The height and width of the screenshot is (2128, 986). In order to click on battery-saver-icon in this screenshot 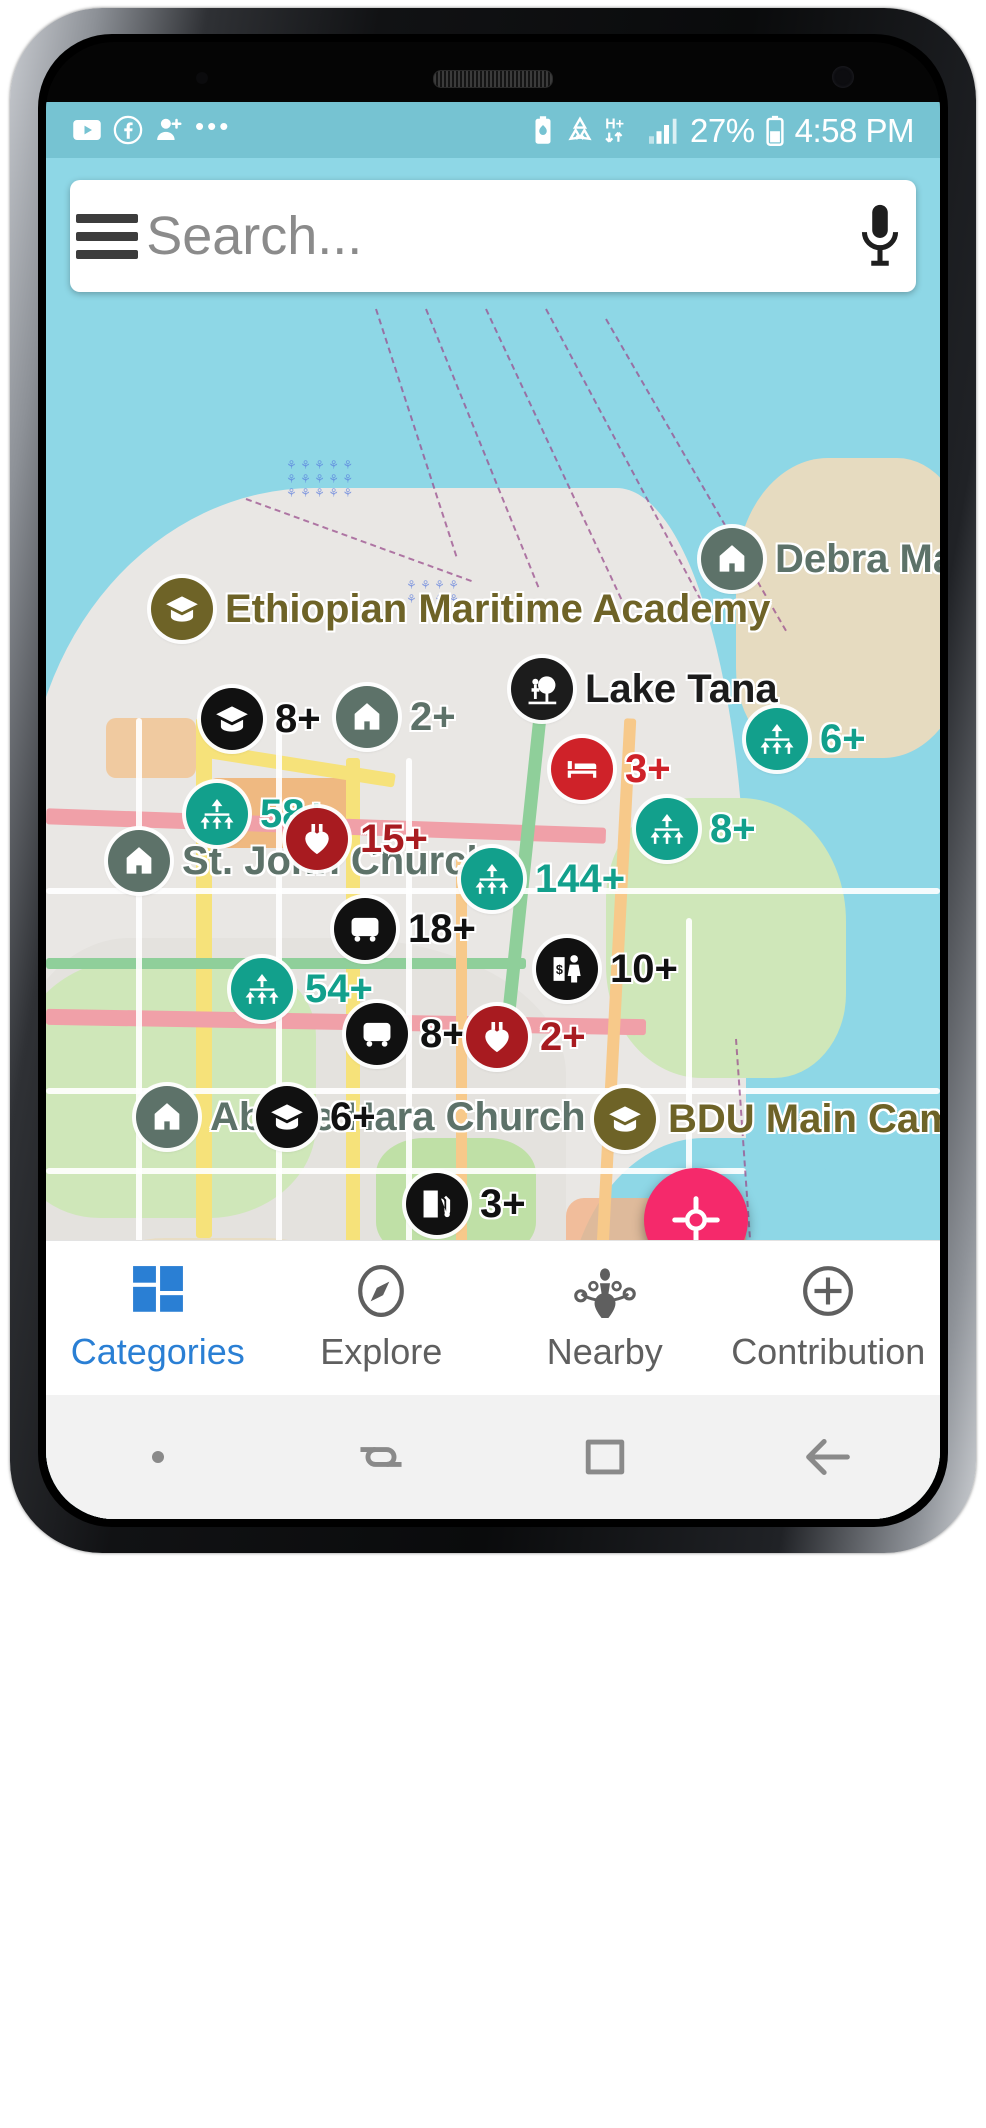, I will do `click(543, 130)`.